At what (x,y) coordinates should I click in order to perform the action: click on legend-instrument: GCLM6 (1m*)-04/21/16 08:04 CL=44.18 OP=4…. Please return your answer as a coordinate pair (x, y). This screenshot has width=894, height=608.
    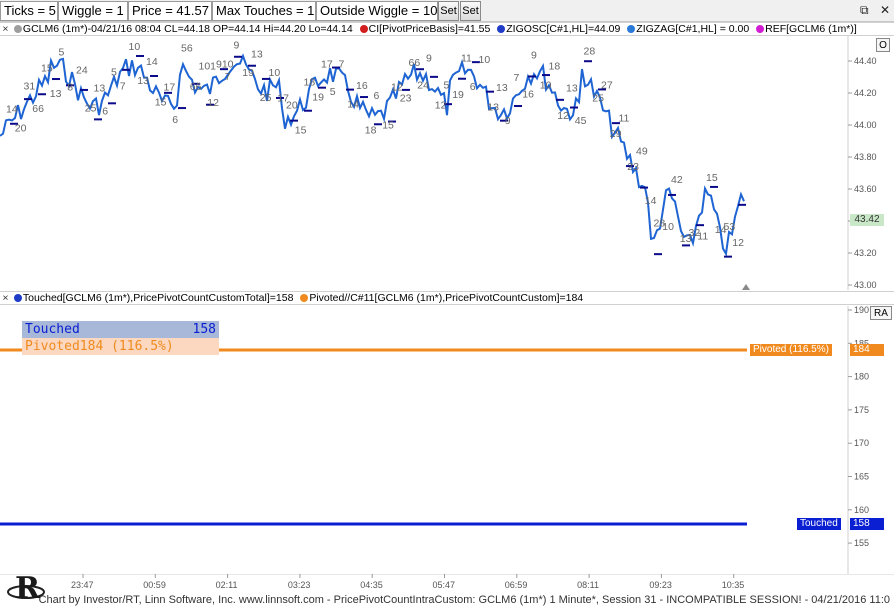
    Looking at the image, I should click on (183, 29).